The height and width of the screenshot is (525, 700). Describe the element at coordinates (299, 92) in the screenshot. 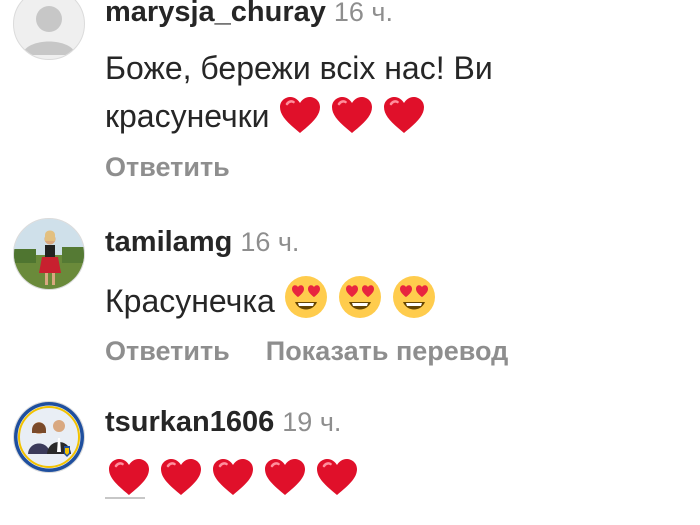

I see `comment-text: Боже, бережи всіх нас! Ви красунечки` at that location.